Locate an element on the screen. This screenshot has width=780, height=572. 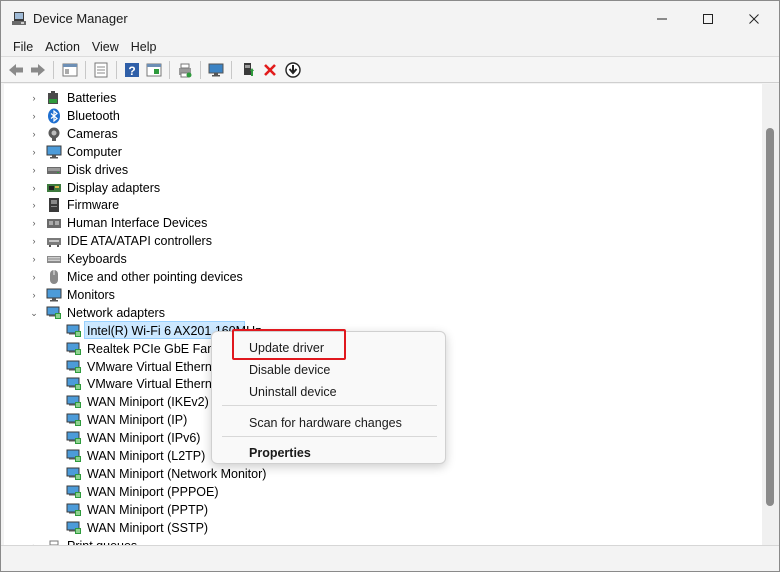
monitor-icon is located at coordinates (54, 295).